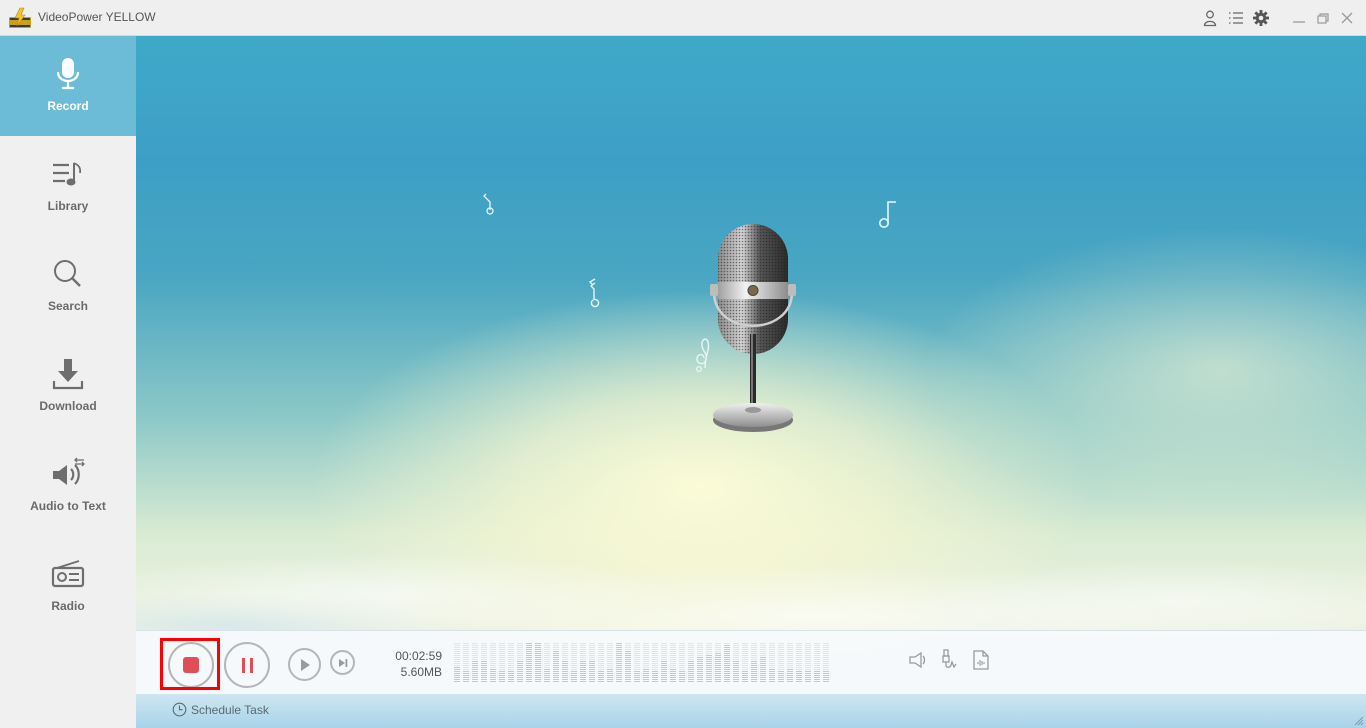 Image resolution: width=1366 pixels, height=728 pixels. What do you see at coordinates (68, 206) in the screenshot?
I see `sidebar-item-label: Library` at bounding box center [68, 206].